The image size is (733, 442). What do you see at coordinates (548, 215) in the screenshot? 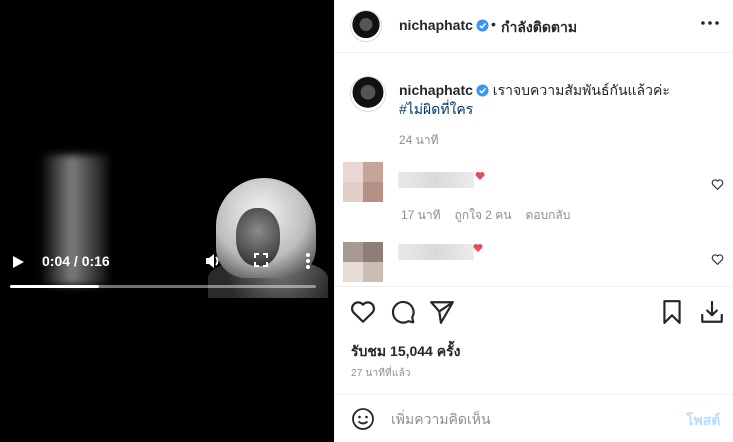
I see `reply-button: ตอบกลับ` at bounding box center [548, 215].